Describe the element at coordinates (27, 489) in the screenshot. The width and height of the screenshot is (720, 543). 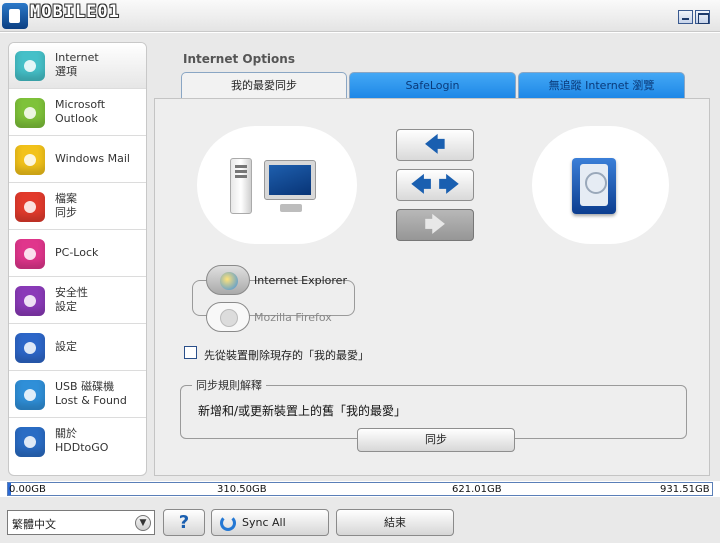
I see `capacity-label-0: 0.00GB` at that location.